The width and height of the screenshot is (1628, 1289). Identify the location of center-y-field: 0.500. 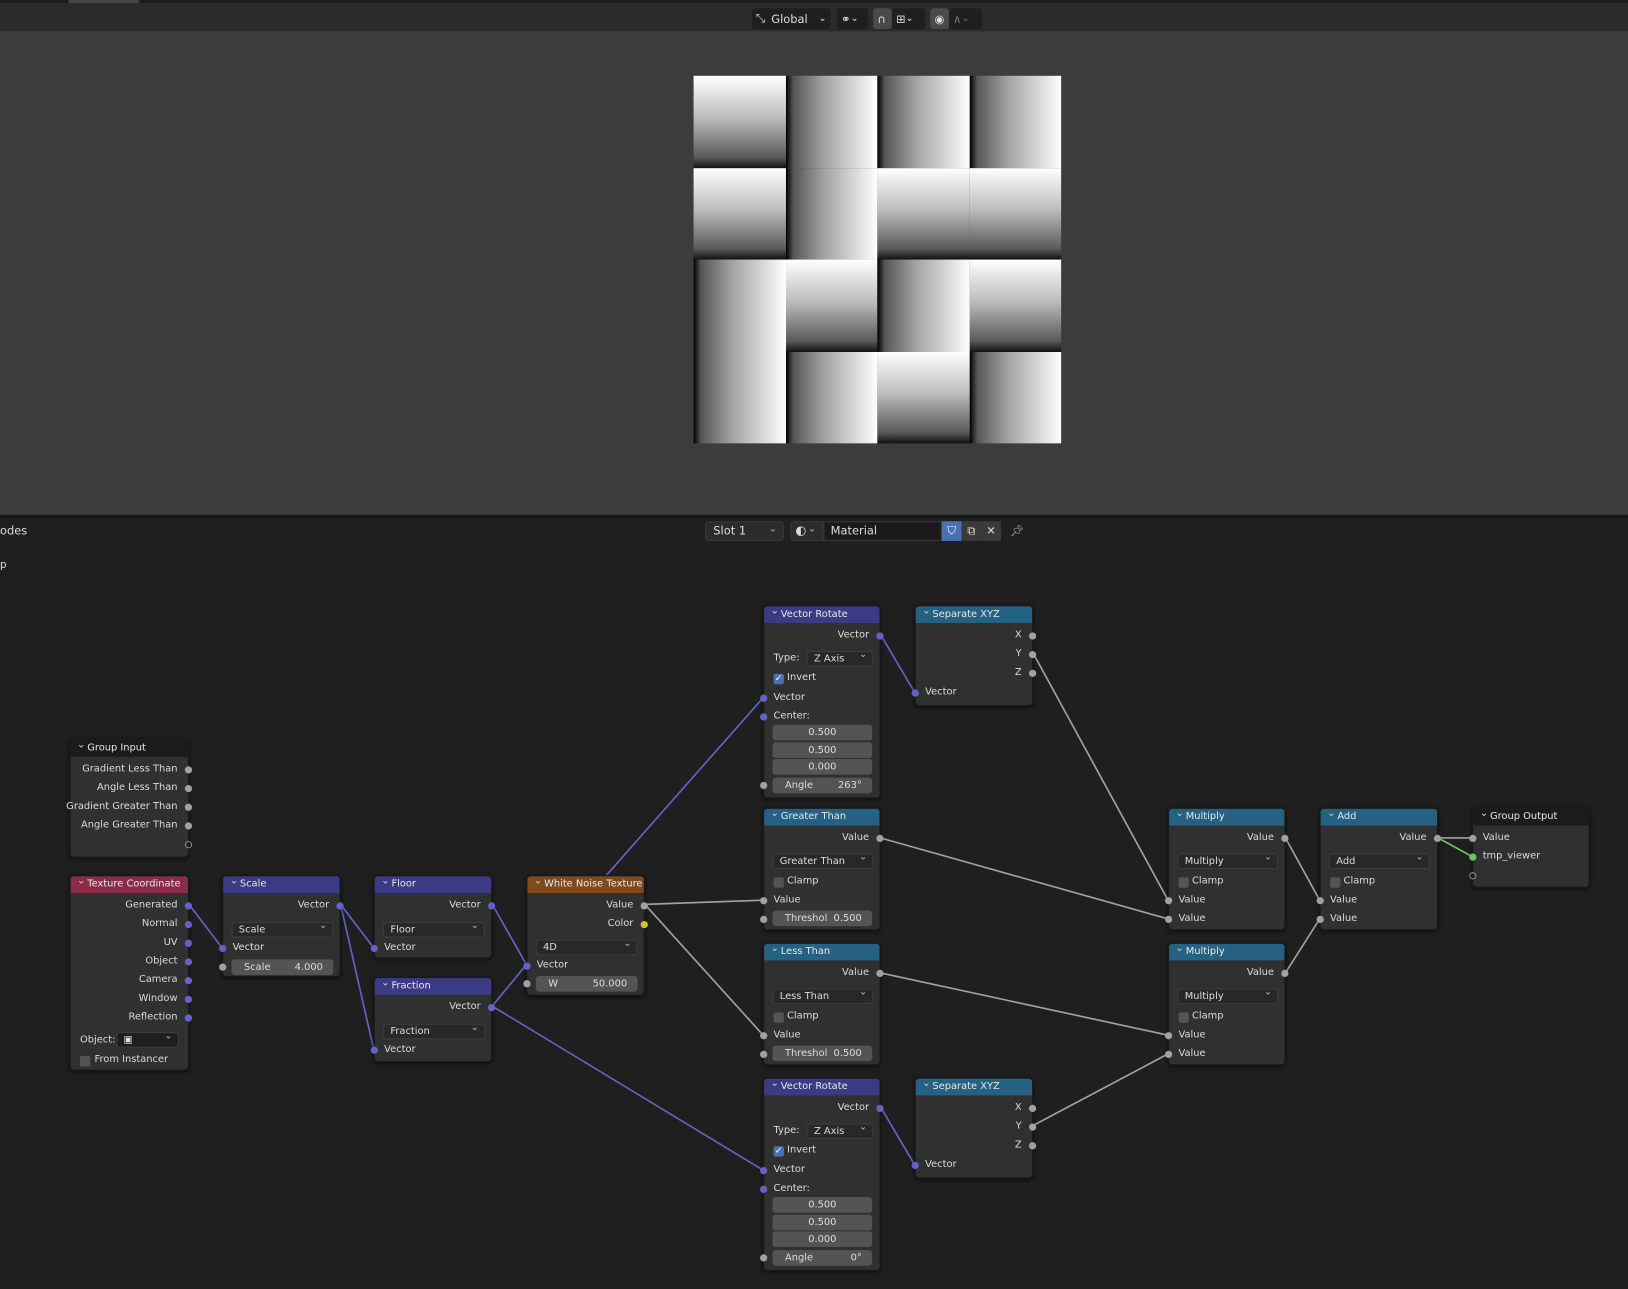
(822, 750).